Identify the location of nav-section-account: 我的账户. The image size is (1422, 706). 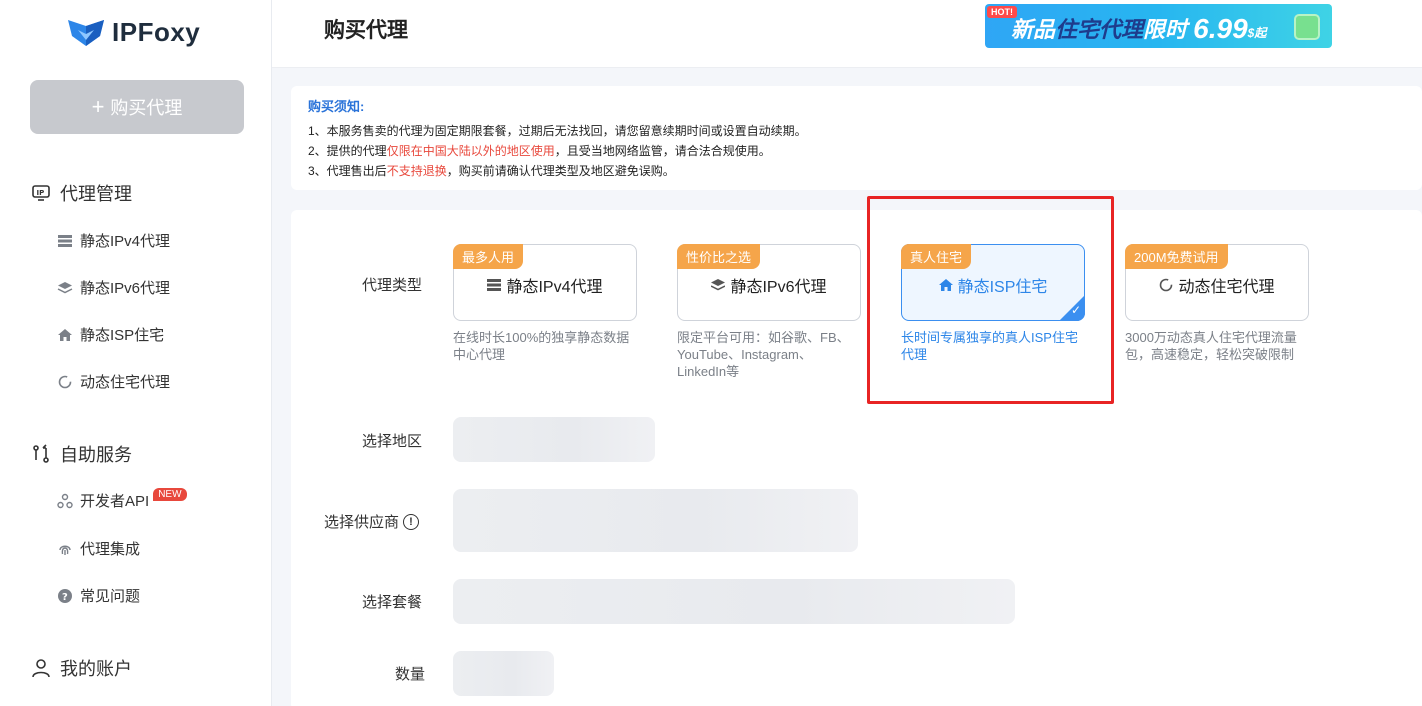
(81, 668).